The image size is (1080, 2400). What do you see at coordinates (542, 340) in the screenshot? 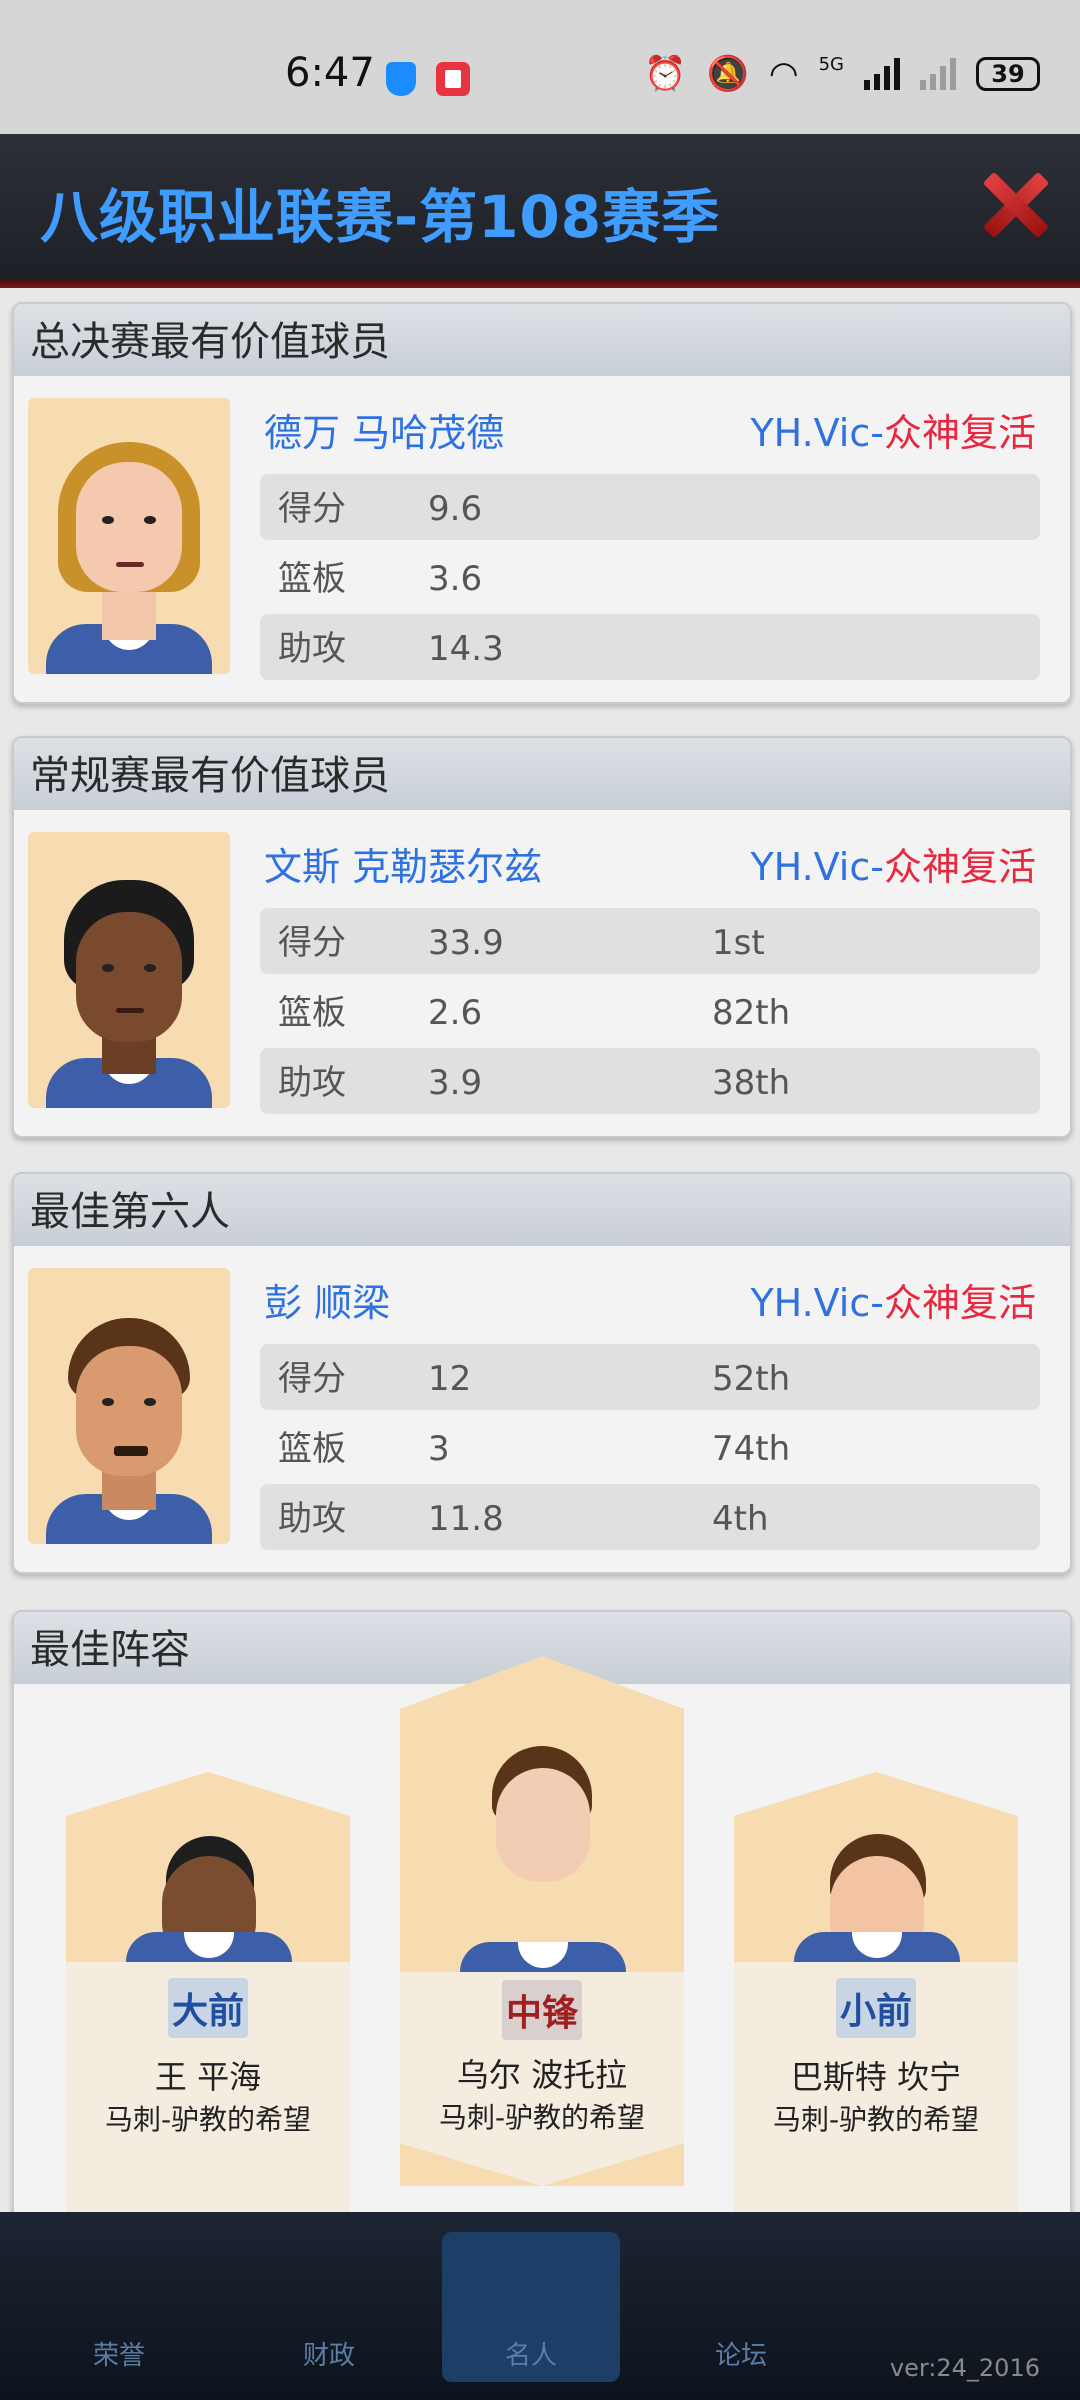
I see `card-heading: 总决赛最有价值球员` at bounding box center [542, 340].